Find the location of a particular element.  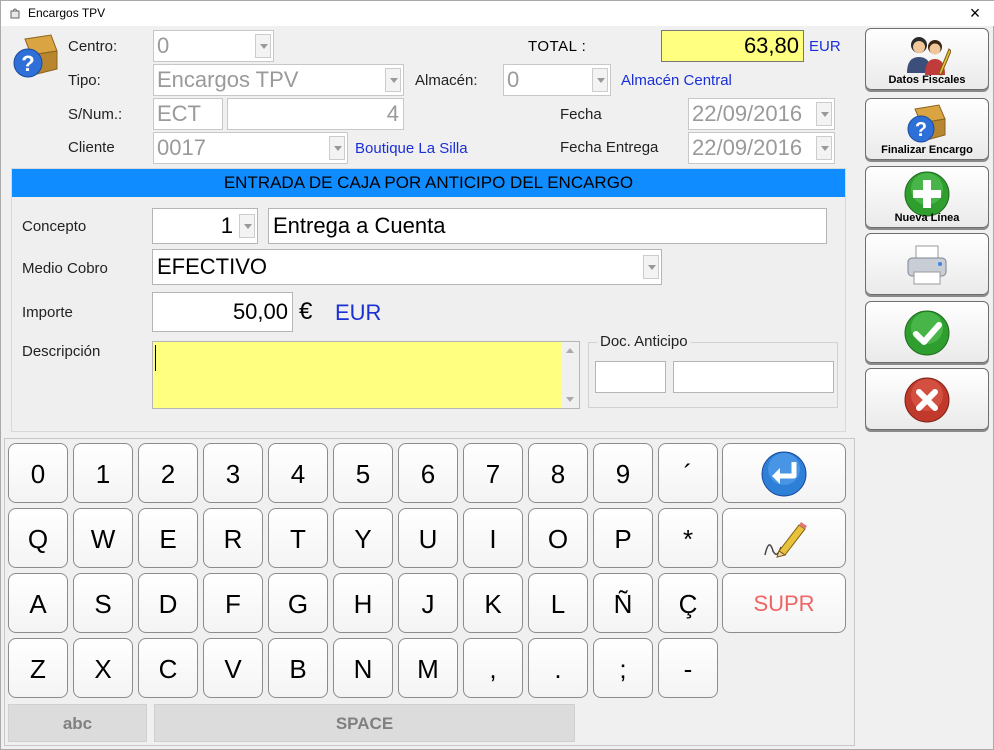

almacen-select: 0 is located at coordinates (557, 80).